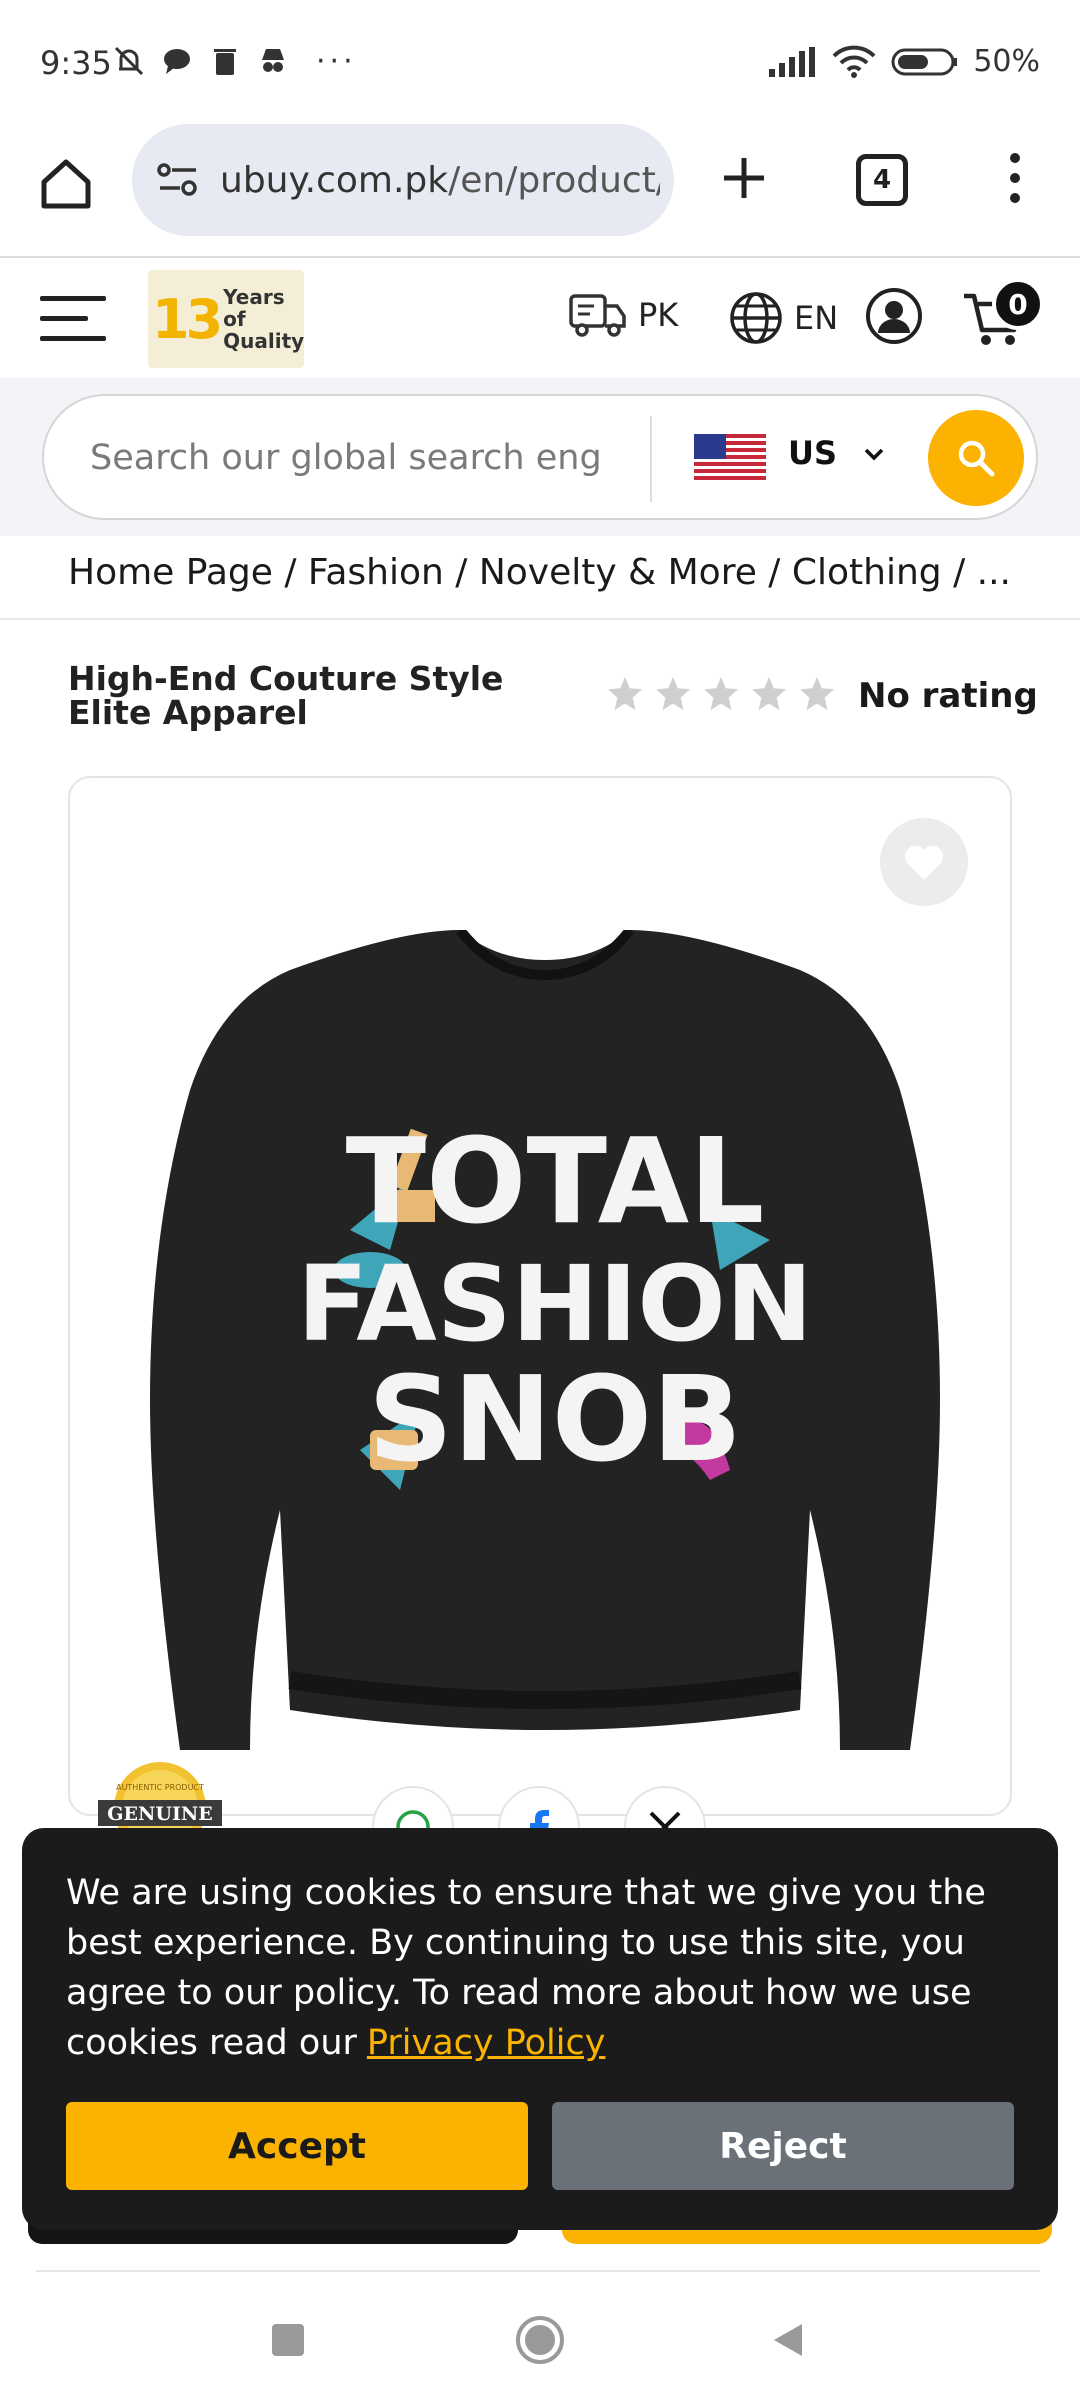 The width and height of the screenshot is (1080, 2400). I want to click on globe-icon, so click(756, 318).